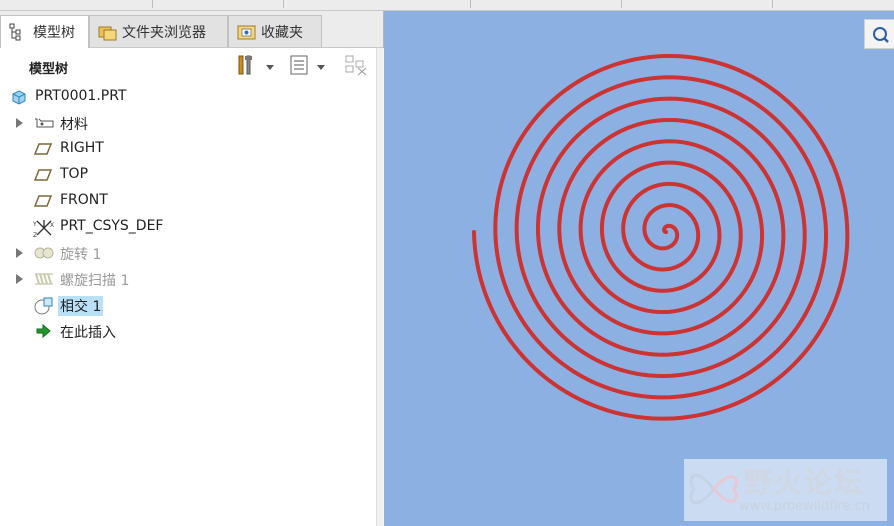 Image resolution: width=894 pixels, height=526 pixels. What do you see at coordinates (43, 279) in the screenshot?
I see `helical-sweep-icon` at bounding box center [43, 279].